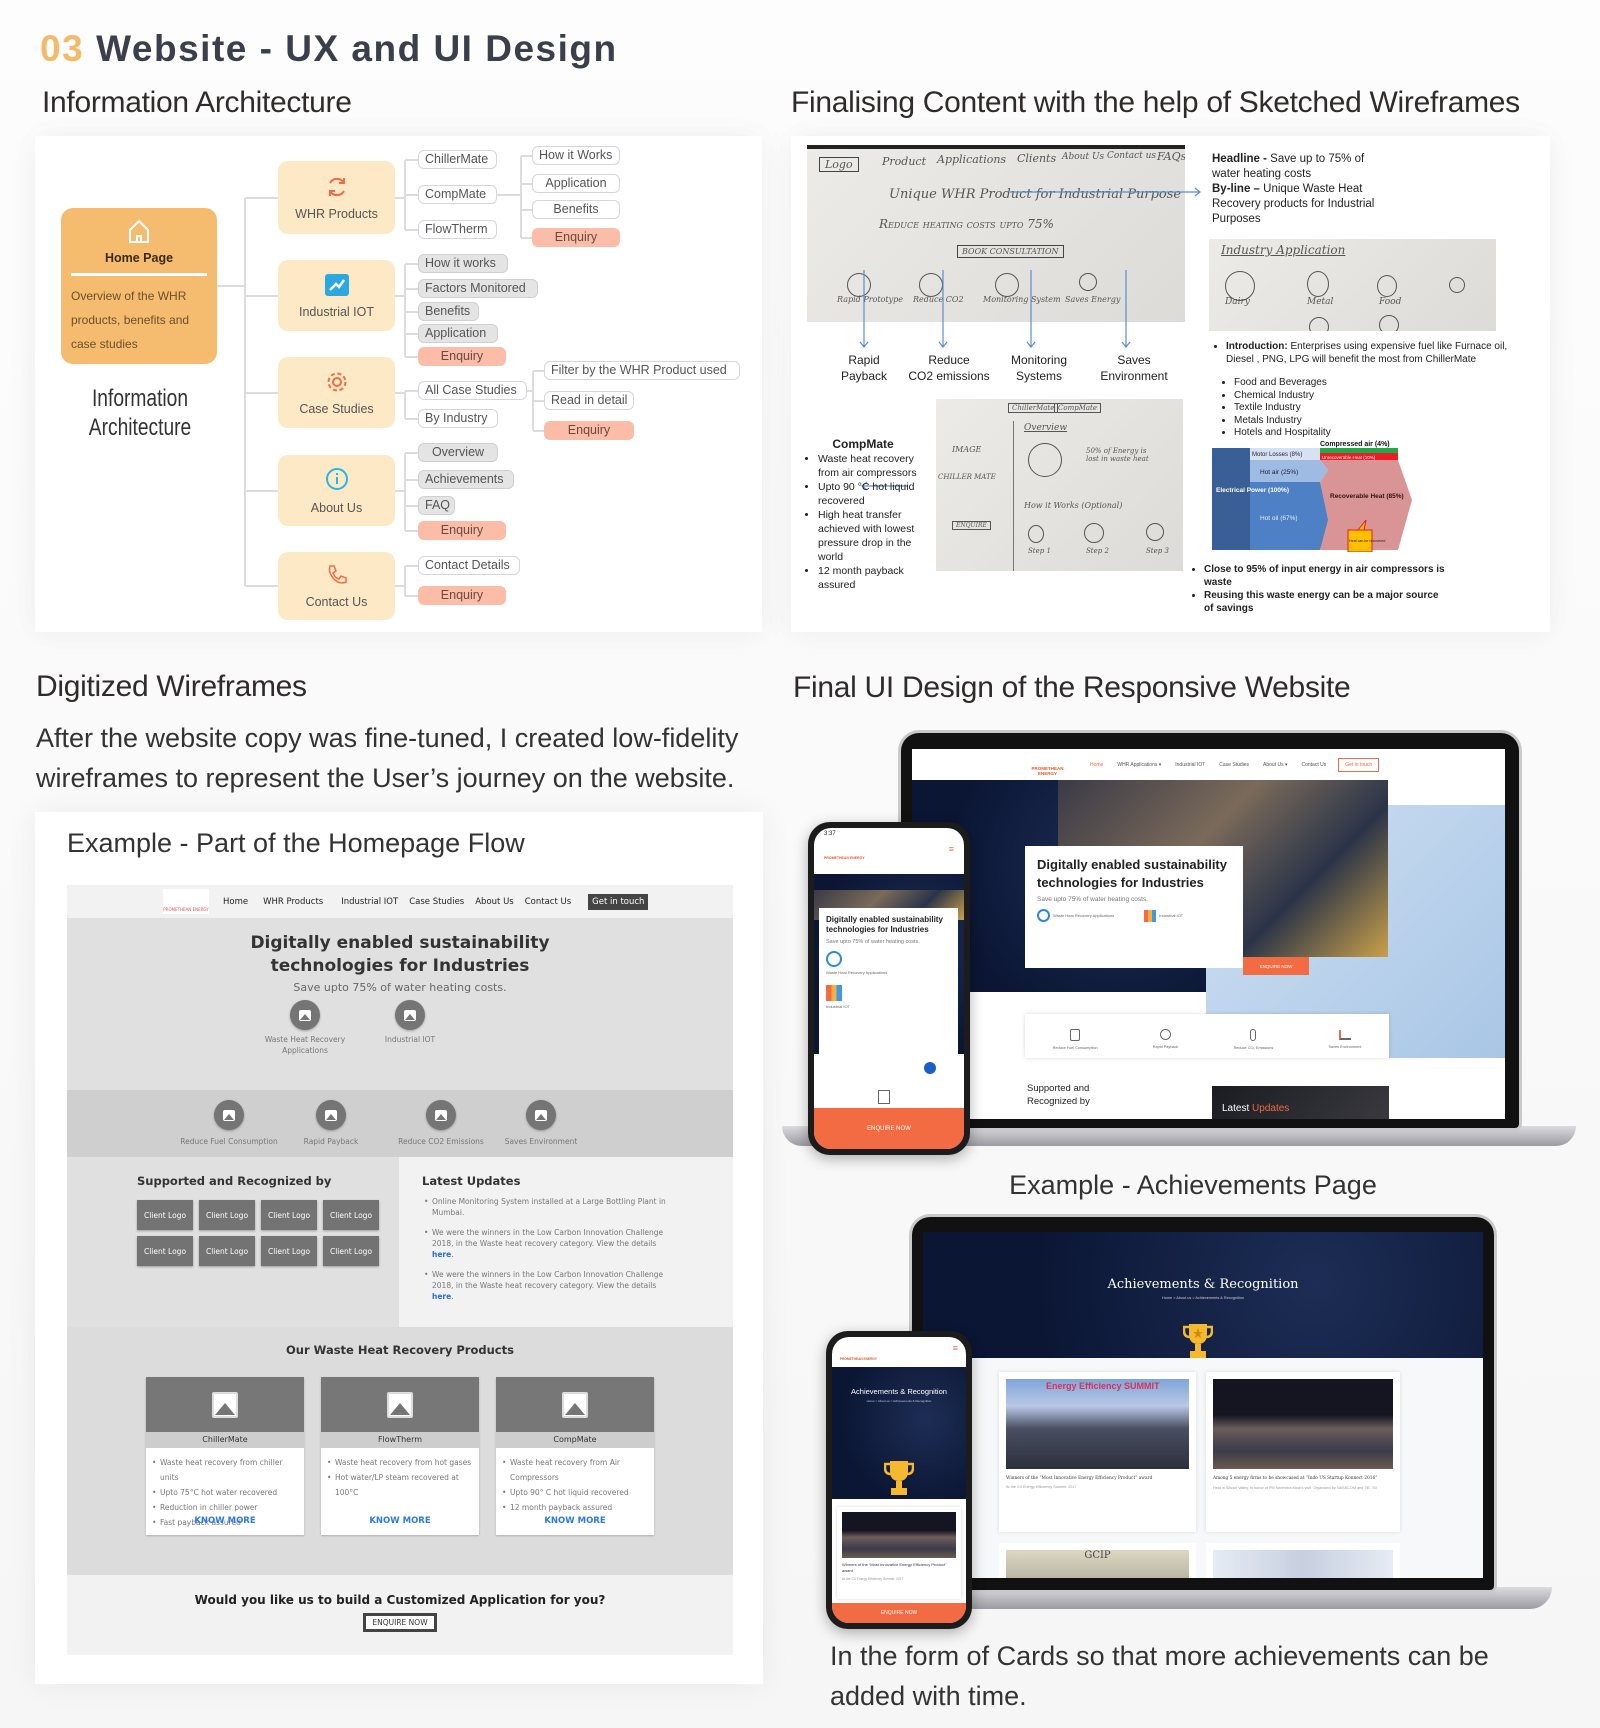  I want to click on chat-icon, so click(930, 1068).